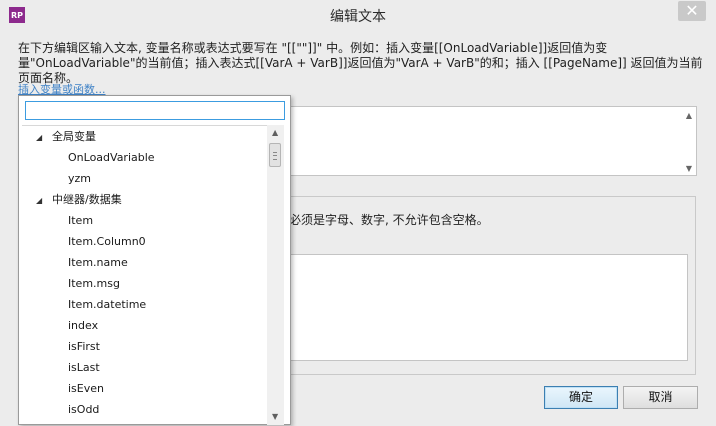 This screenshot has height=426, width=716. I want to click on tree-group: ◢ 中继器/数据集, so click(79, 199).